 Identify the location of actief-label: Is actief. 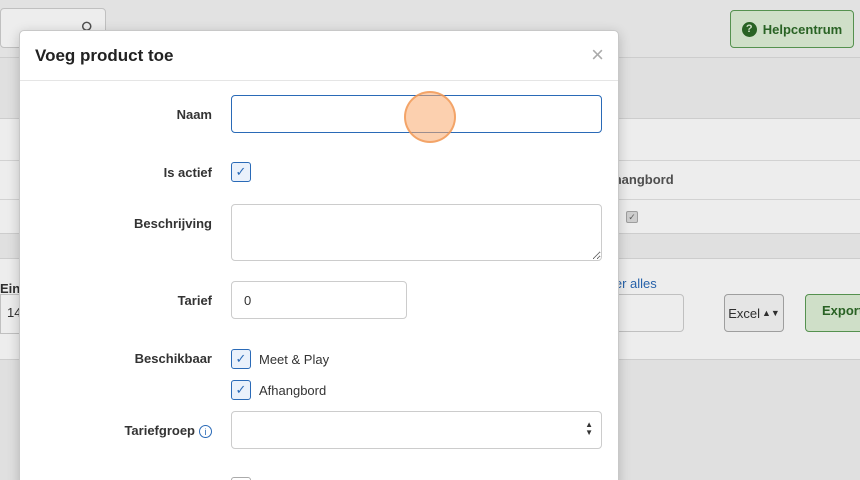
(187, 172).